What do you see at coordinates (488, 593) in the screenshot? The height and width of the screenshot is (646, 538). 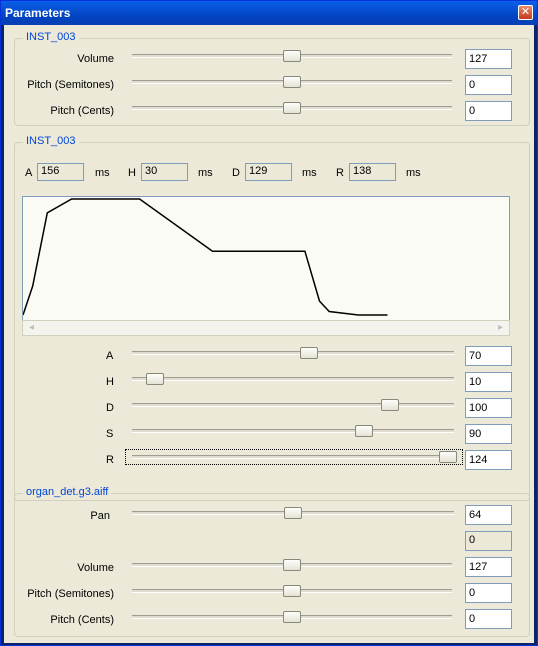 I see `sample-pitch-semitones-field` at bounding box center [488, 593].